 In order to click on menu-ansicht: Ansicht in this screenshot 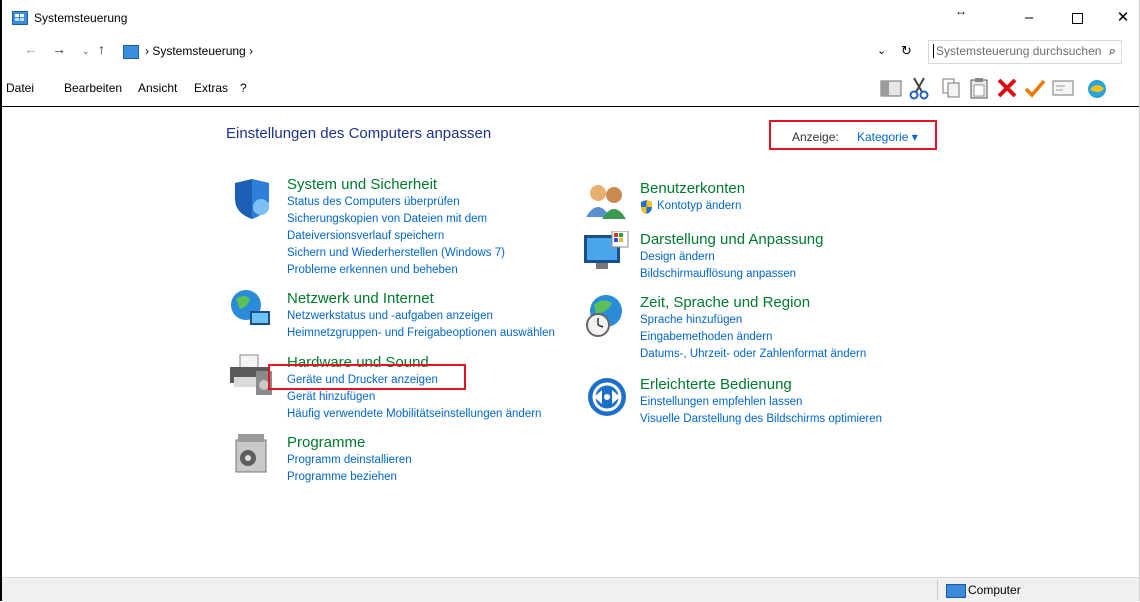, I will do `click(157, 88)`.